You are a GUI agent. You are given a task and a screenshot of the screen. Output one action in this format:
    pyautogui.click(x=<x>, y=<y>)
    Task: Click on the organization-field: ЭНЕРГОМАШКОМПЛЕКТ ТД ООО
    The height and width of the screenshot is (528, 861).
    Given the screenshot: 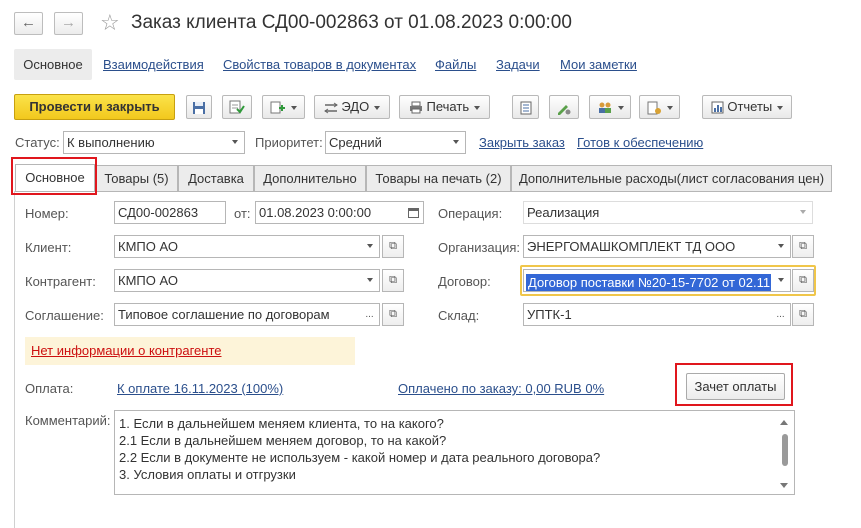 What is the action you would take?
    pyautogui.click(x=647, y=246)
    